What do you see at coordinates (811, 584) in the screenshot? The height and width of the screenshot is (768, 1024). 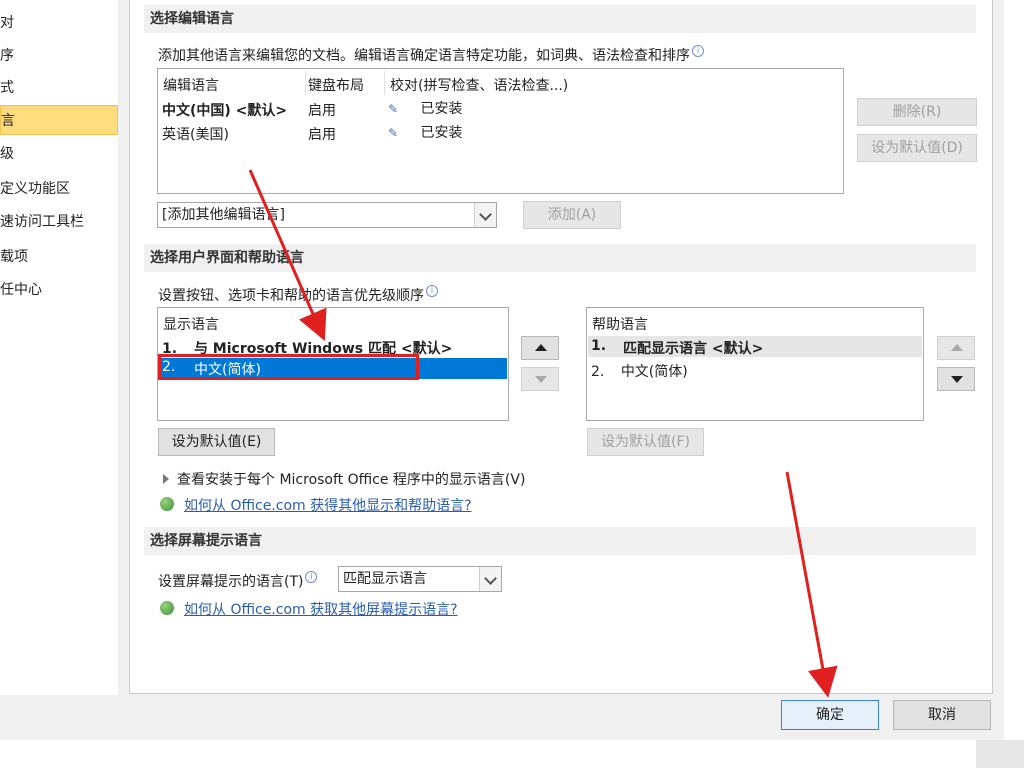 I see `red-arrow-to-ok-button` at bounding box center [811, 584].